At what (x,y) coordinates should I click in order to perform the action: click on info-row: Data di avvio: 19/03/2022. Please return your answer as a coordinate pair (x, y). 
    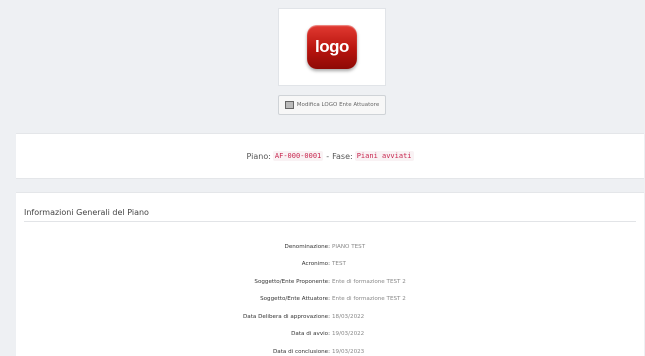
    Looking at the image, I should click on (330, 335).